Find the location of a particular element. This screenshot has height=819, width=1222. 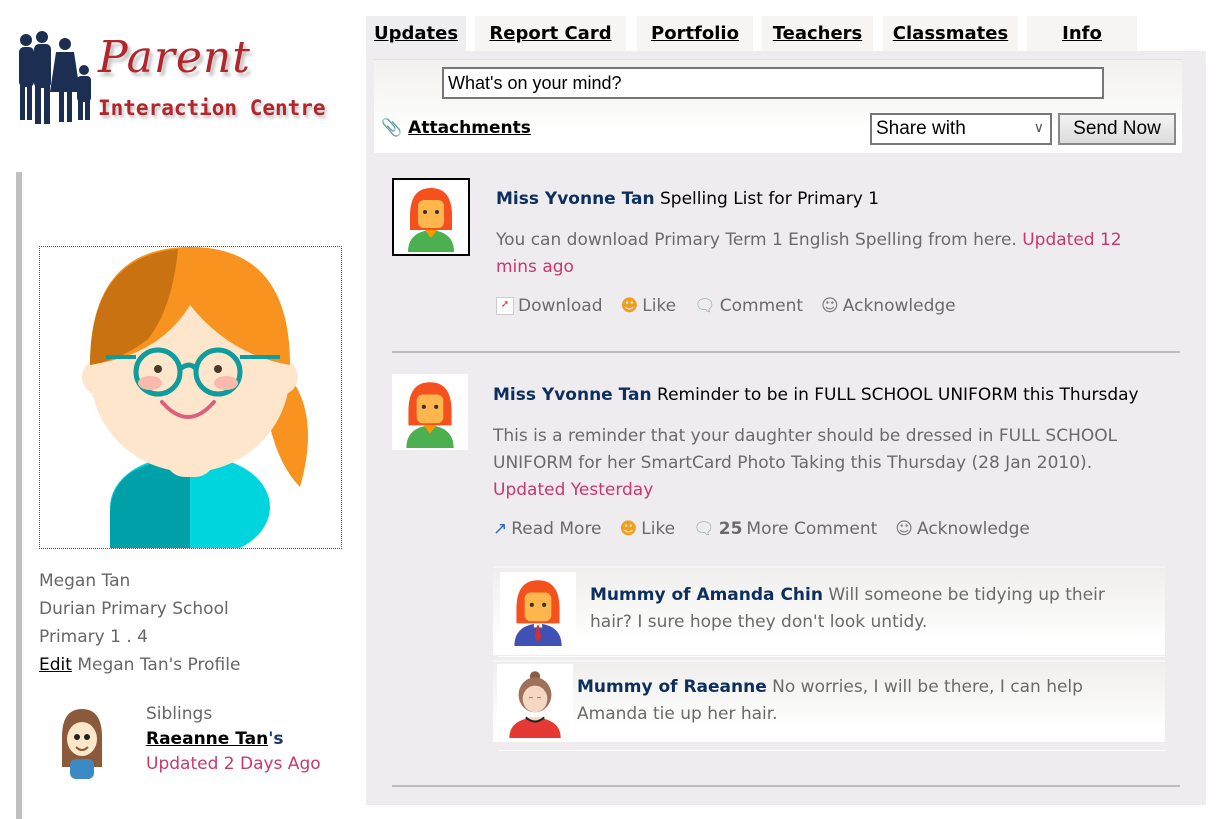

status-input is located at coordinates (773, 83).